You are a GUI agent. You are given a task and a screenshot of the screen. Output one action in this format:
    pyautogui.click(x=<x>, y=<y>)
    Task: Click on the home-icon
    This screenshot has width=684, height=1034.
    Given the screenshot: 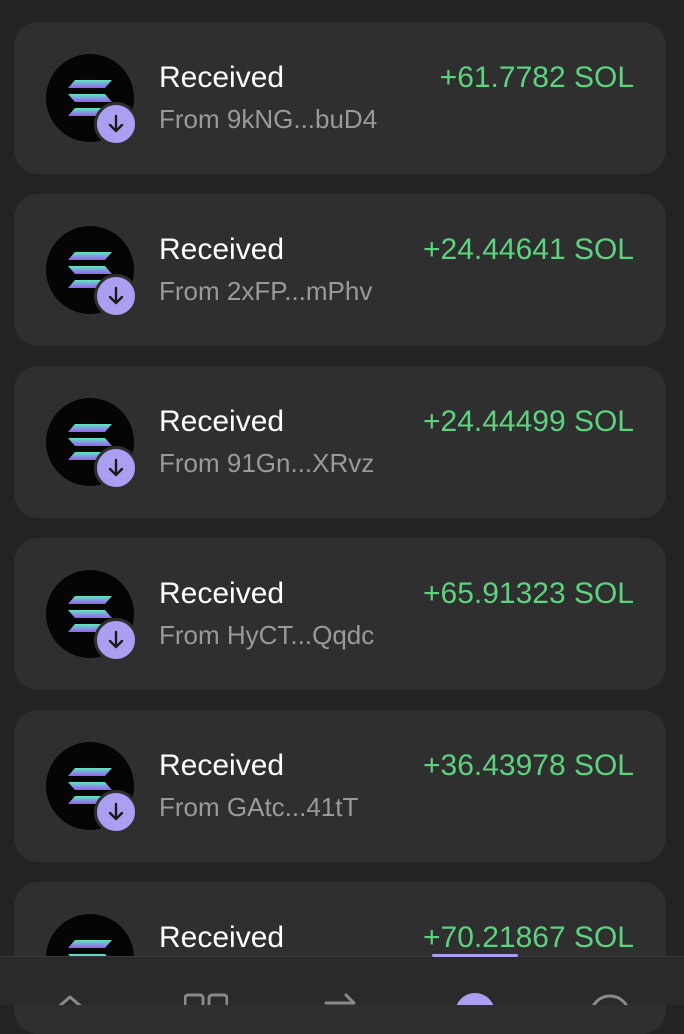 What is the action you would take?
    pyautogui.click(x=70, y=998)
    